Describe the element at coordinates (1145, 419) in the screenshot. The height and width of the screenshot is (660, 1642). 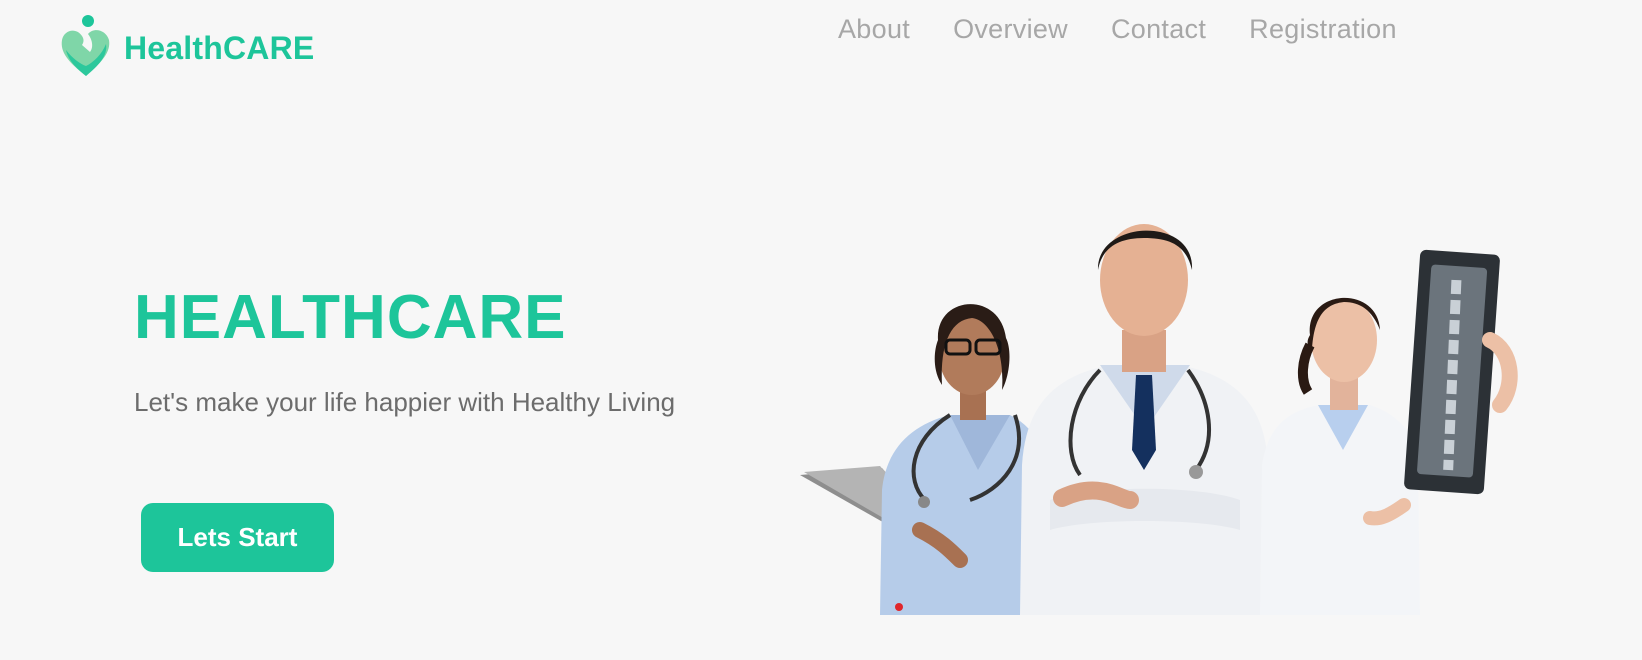
I see `doctor-center-figure` at that location.